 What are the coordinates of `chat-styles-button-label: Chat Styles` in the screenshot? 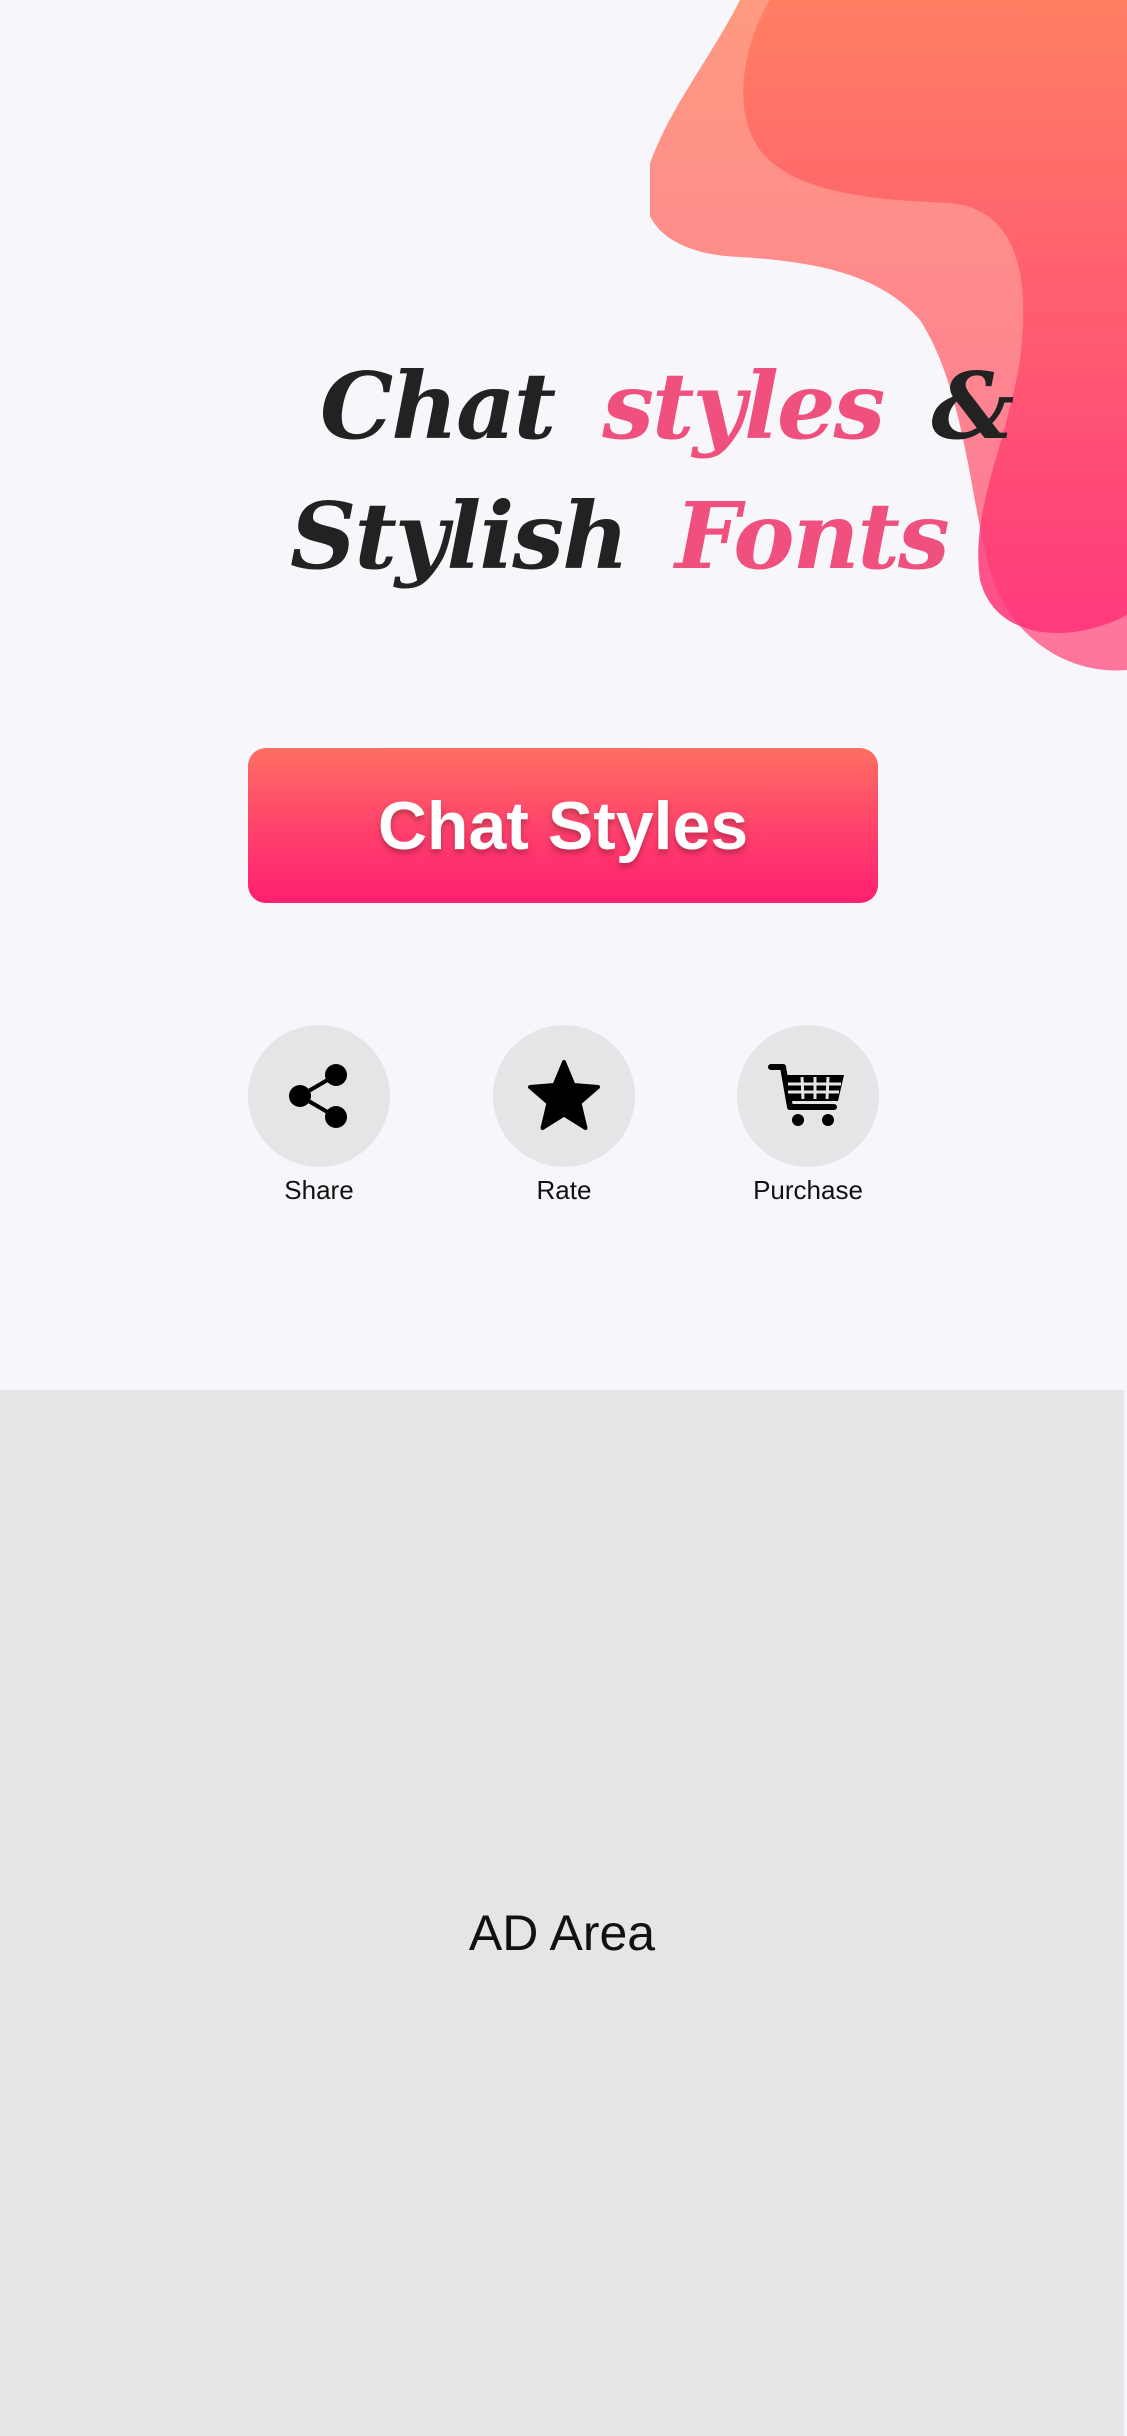 It's located at (563, 825).